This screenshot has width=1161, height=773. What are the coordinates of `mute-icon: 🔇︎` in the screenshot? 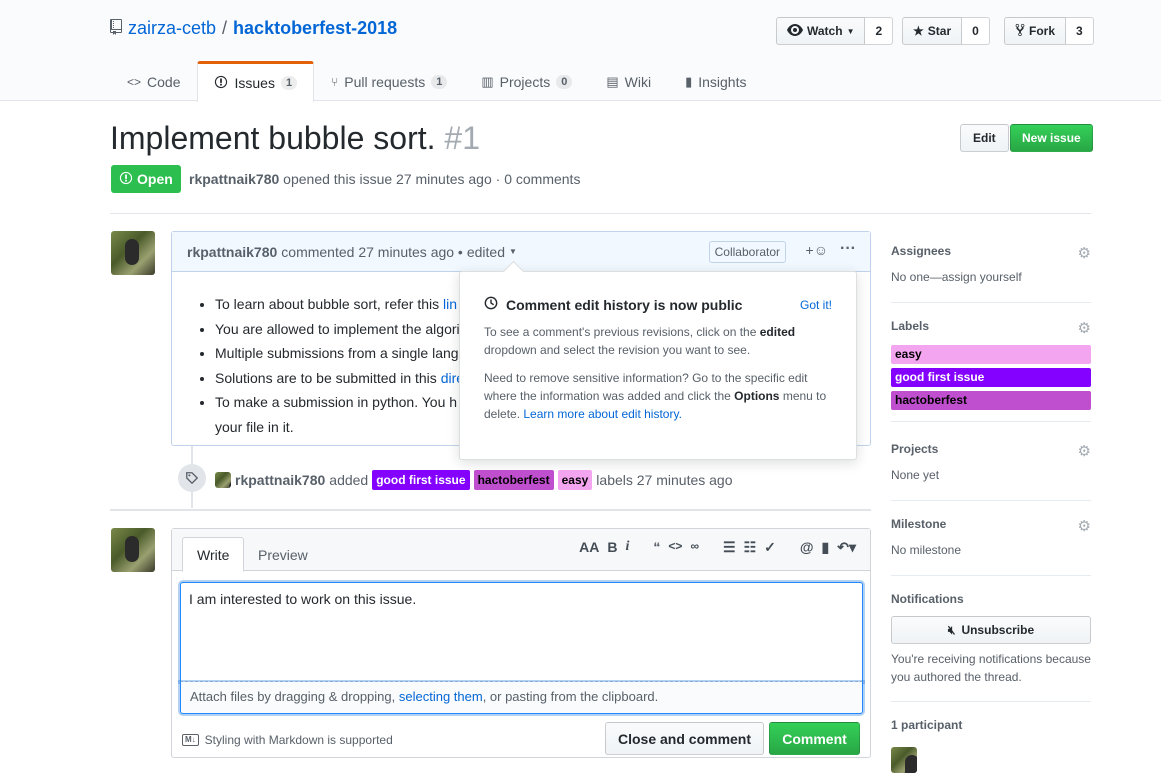 It's located at (951, 629).